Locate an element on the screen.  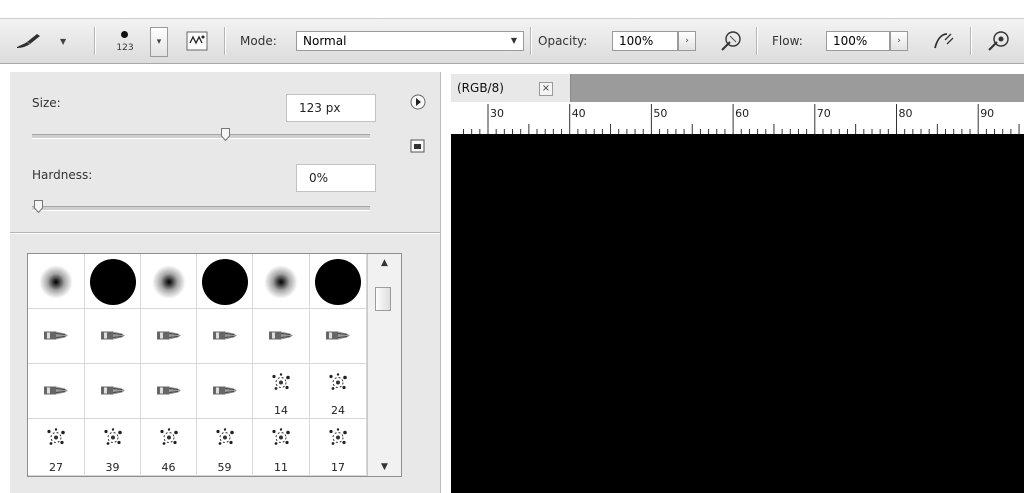
flow-slider-button: › is located at coordinates (899, 41).